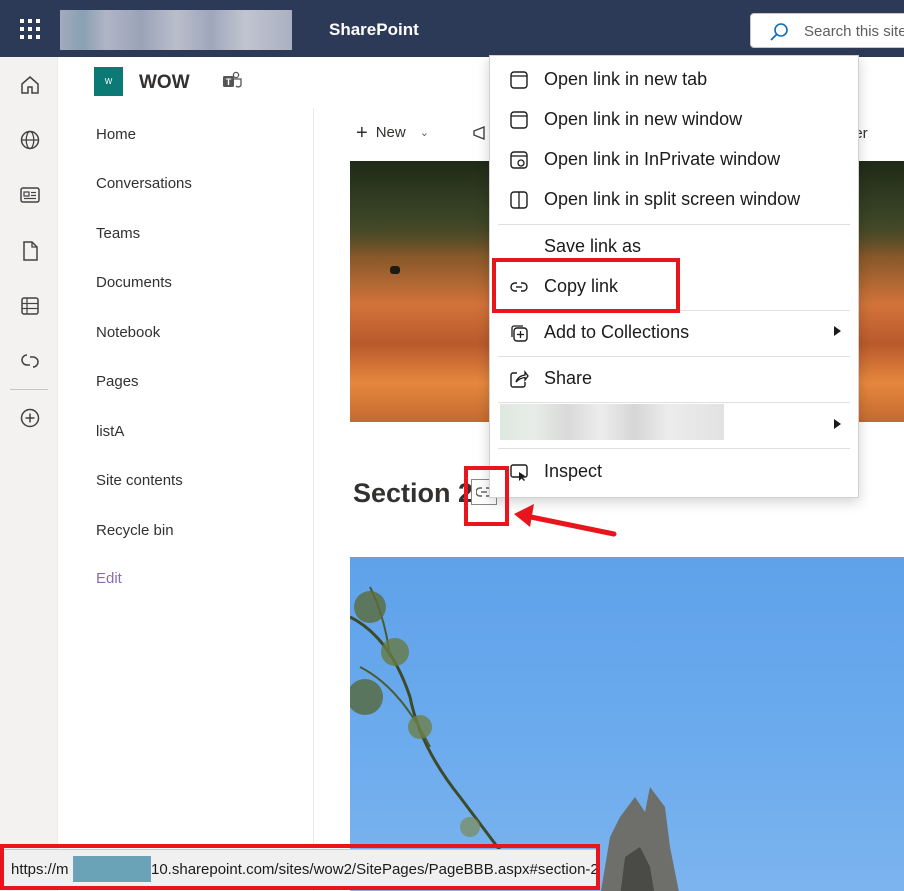  I want to click on nav-item-site-contents: Site contents, so click(139, 480).